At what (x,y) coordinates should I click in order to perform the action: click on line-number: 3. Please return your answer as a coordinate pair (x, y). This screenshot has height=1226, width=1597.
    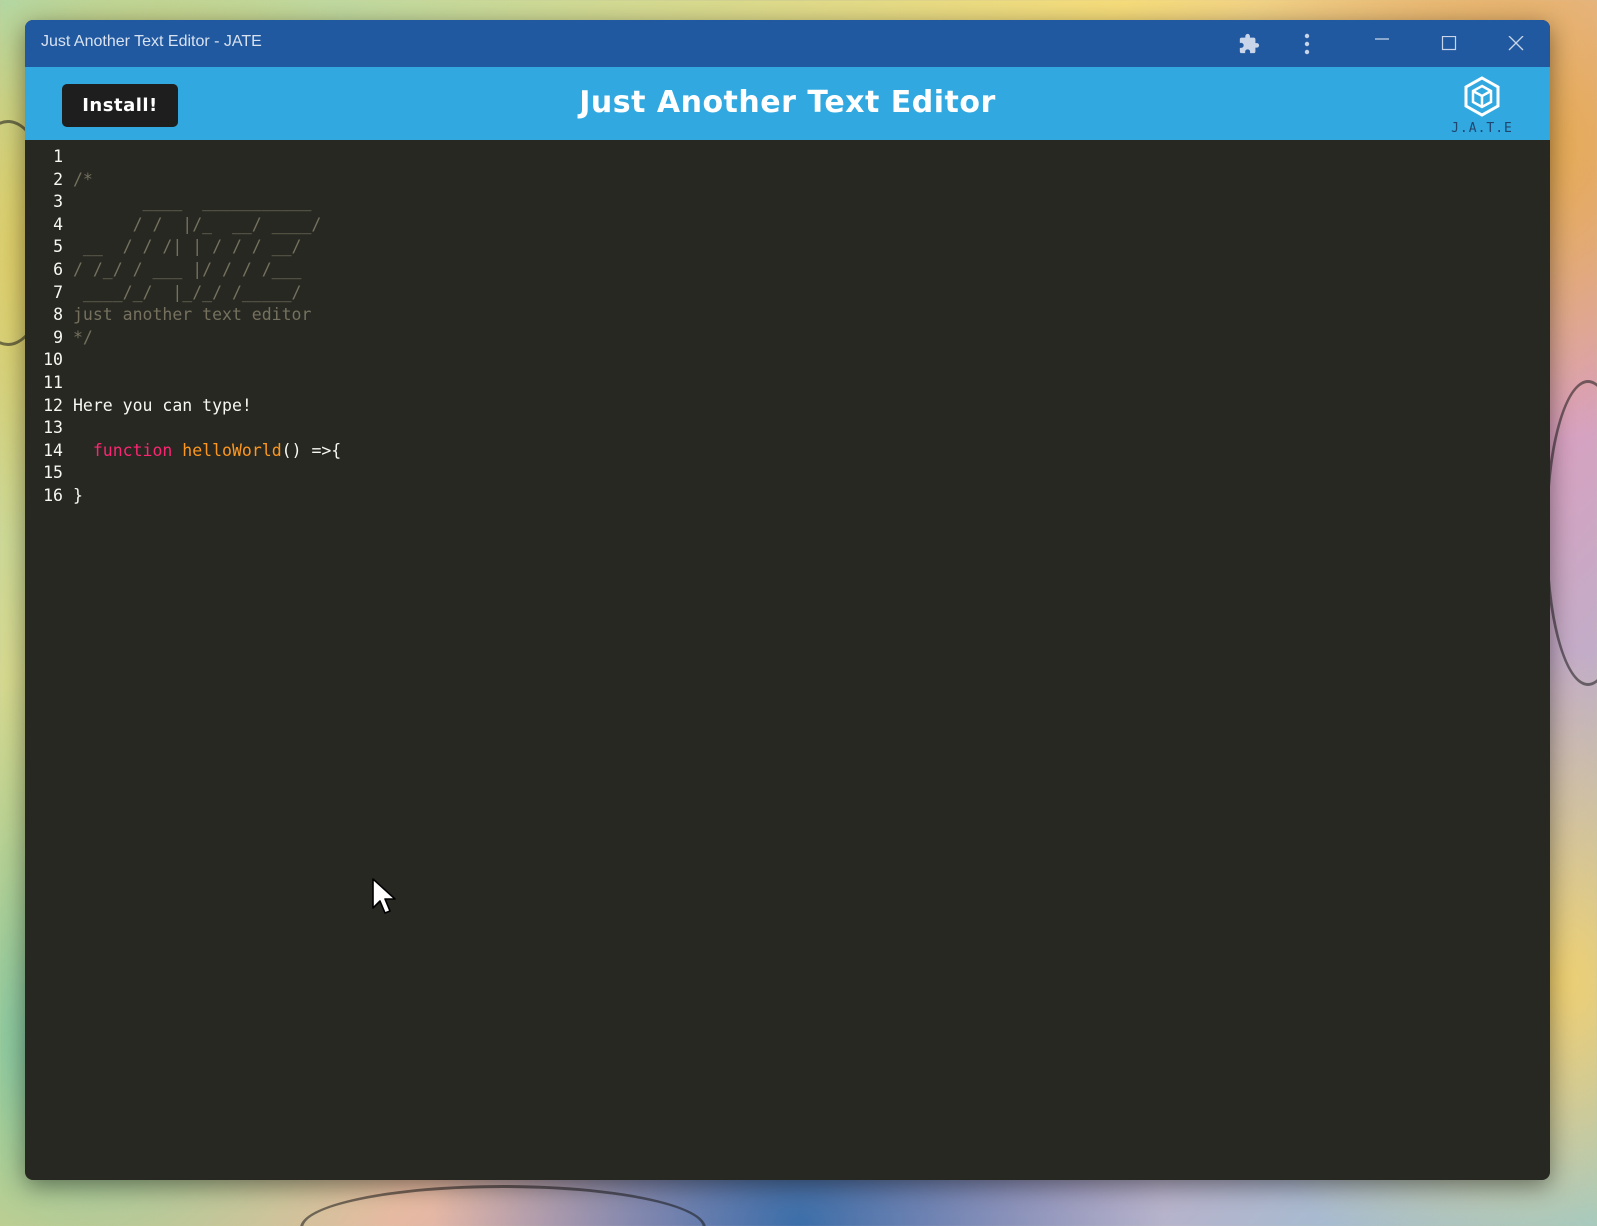
    Looking at the image, I should click on (58, 202).